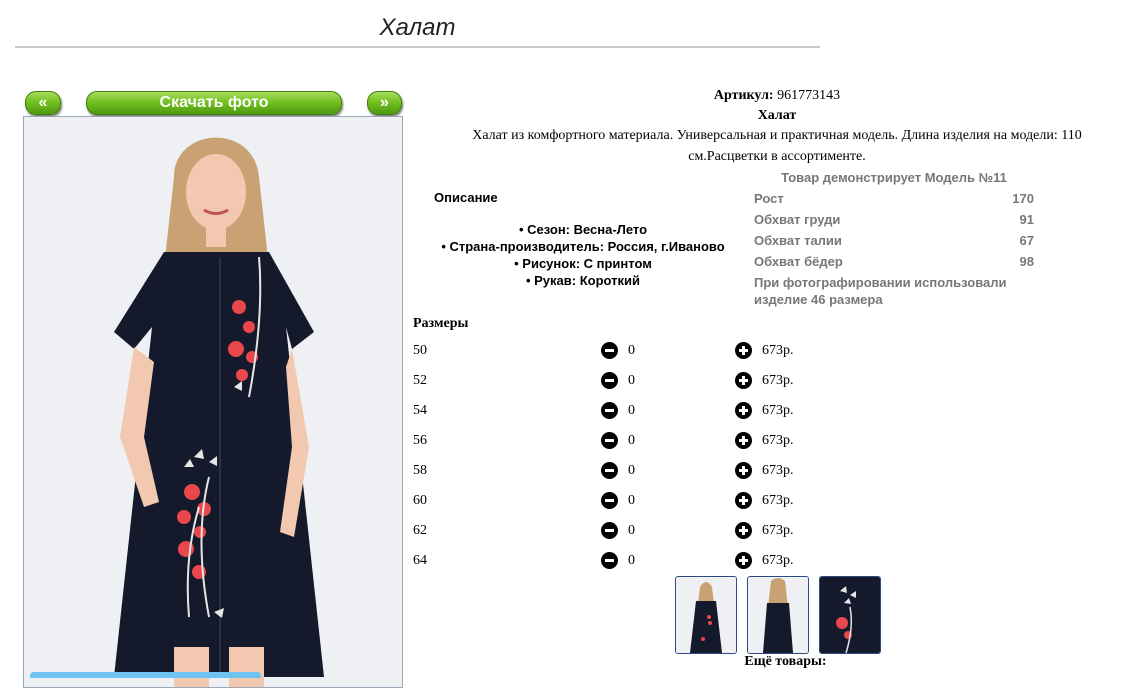 The height and width of the screenshot is (688, 1140). What do you see at coordinates (894, 219) in the screenshot?
I see `measurement-row: Обхват груди 91` at bounding box center [894, 219].